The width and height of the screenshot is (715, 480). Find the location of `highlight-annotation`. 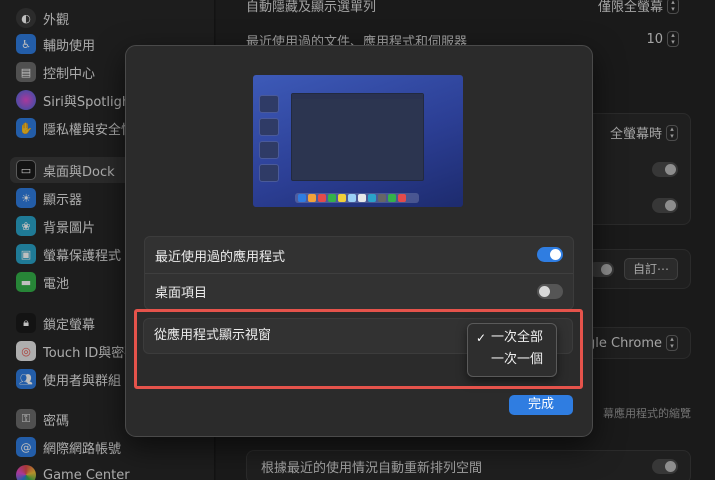

highlight-annotation is located at coordinates (358, 349).